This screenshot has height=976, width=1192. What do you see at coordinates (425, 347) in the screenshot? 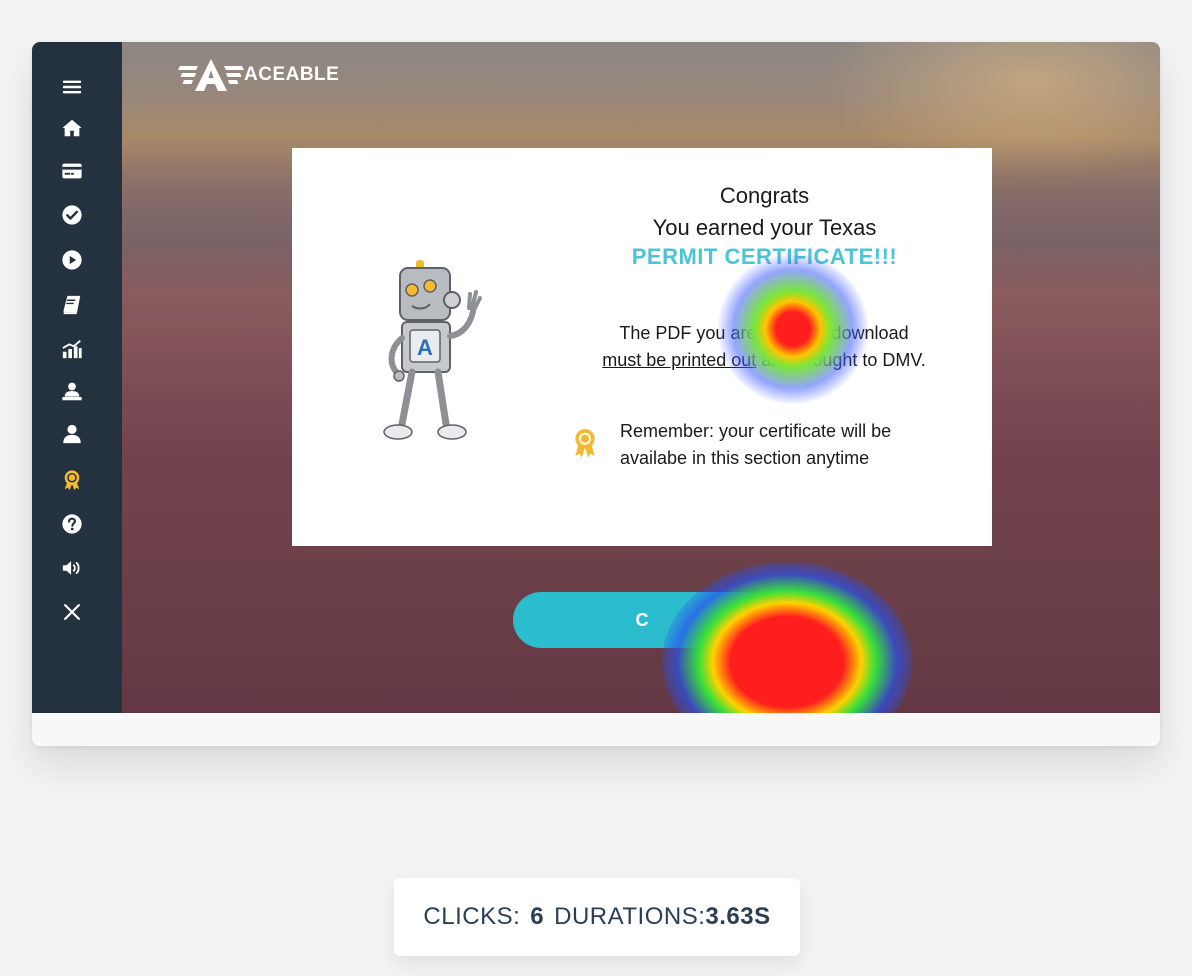
I see `svg-text: A` at bounding box center [425, 347].